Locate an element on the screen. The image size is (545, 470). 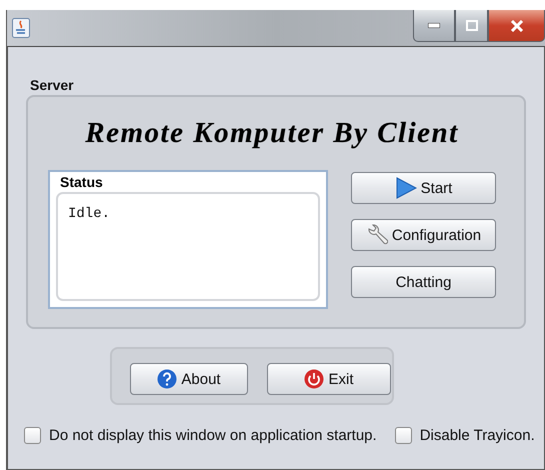
maximize-button is located at coordinates (471, 26).